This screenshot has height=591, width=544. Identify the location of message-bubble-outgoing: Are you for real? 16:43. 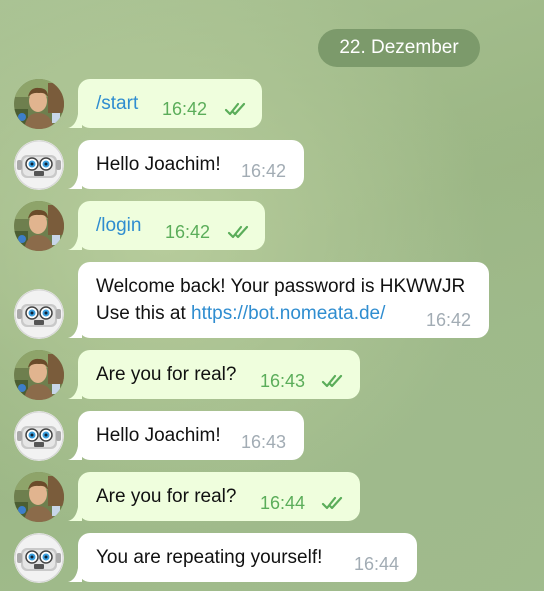
(219, 374).